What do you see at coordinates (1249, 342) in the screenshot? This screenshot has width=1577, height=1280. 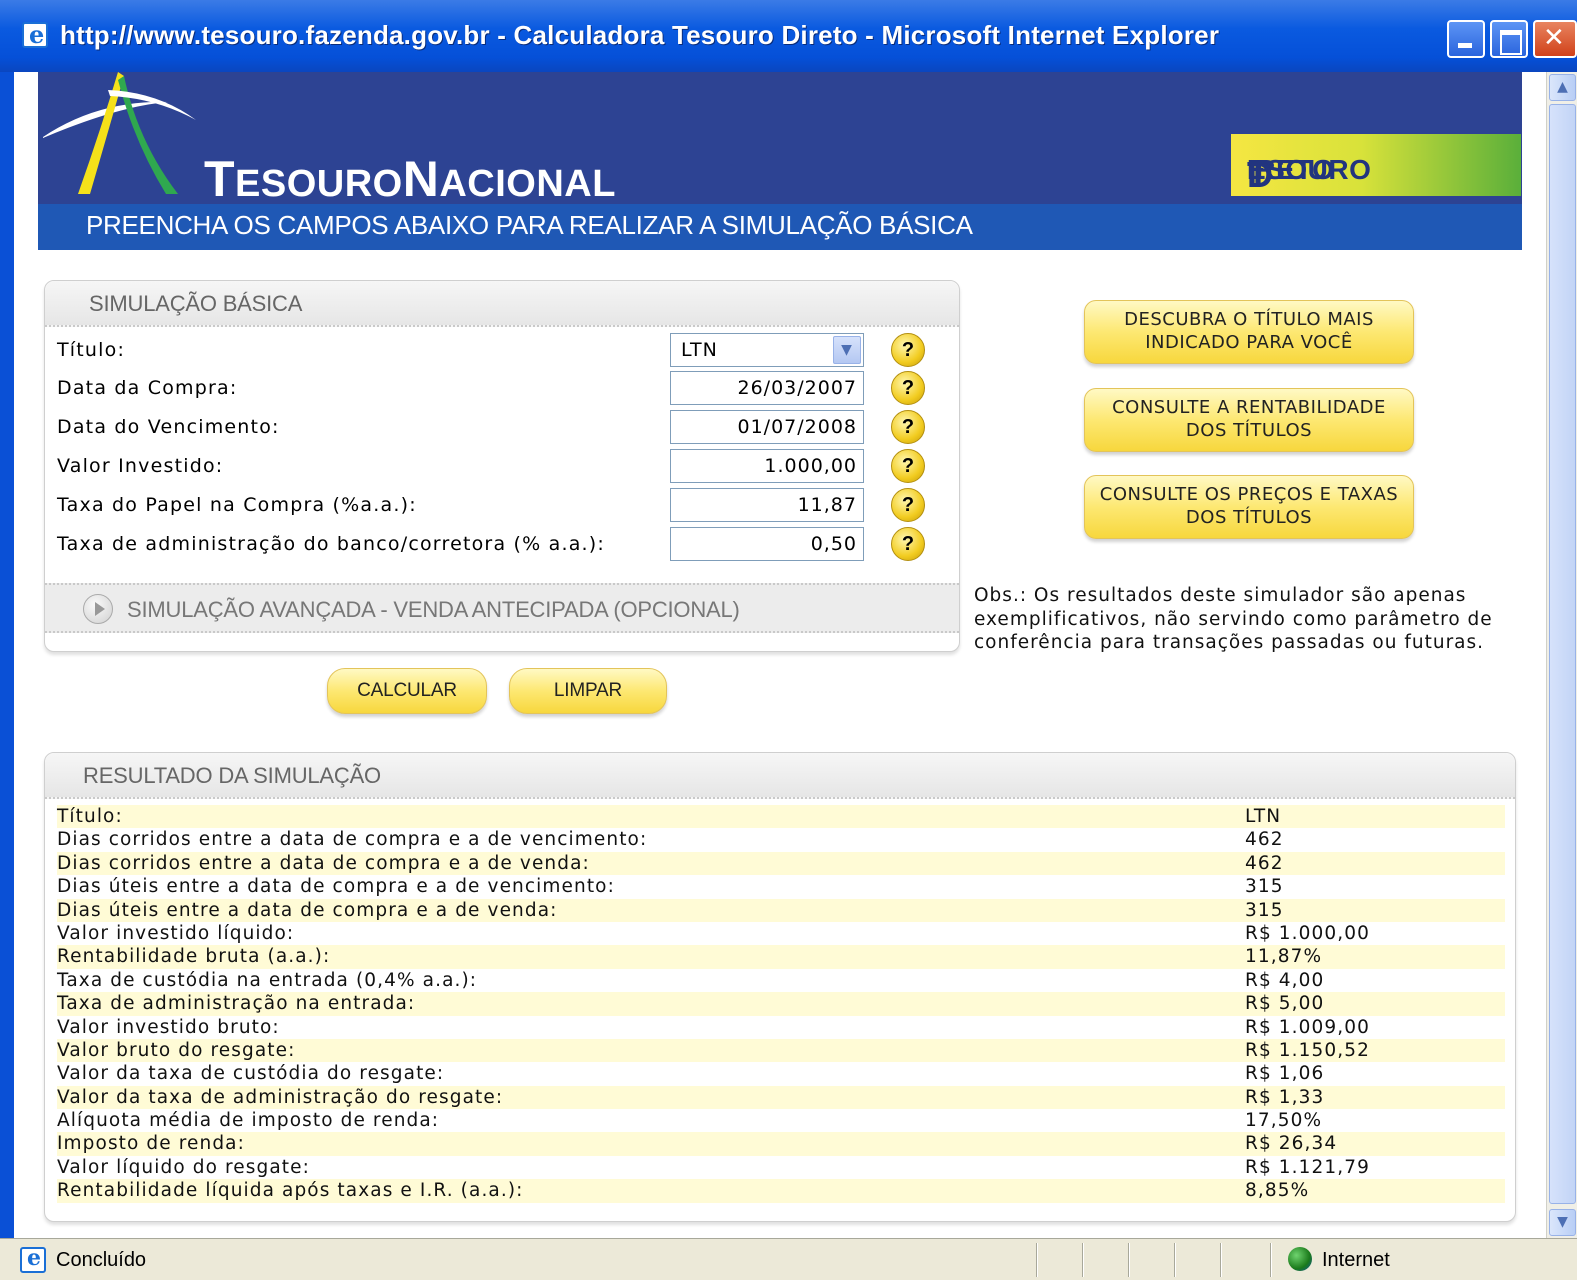 I see `descubra-titulo-line2: INDICADO PARA VOCÊ` at bounding box center [1249, 342].